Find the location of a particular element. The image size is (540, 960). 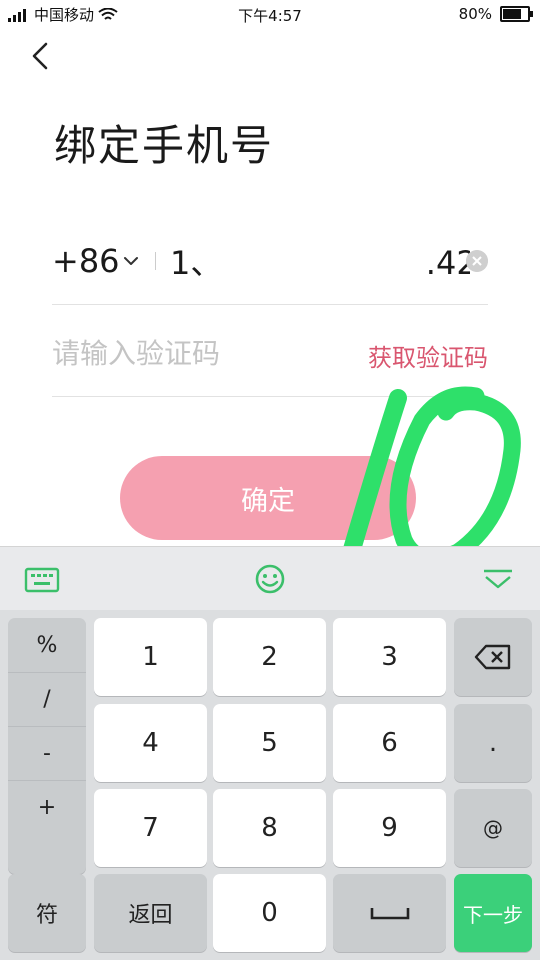

key-slash: / is located at coordinates (47, 699).